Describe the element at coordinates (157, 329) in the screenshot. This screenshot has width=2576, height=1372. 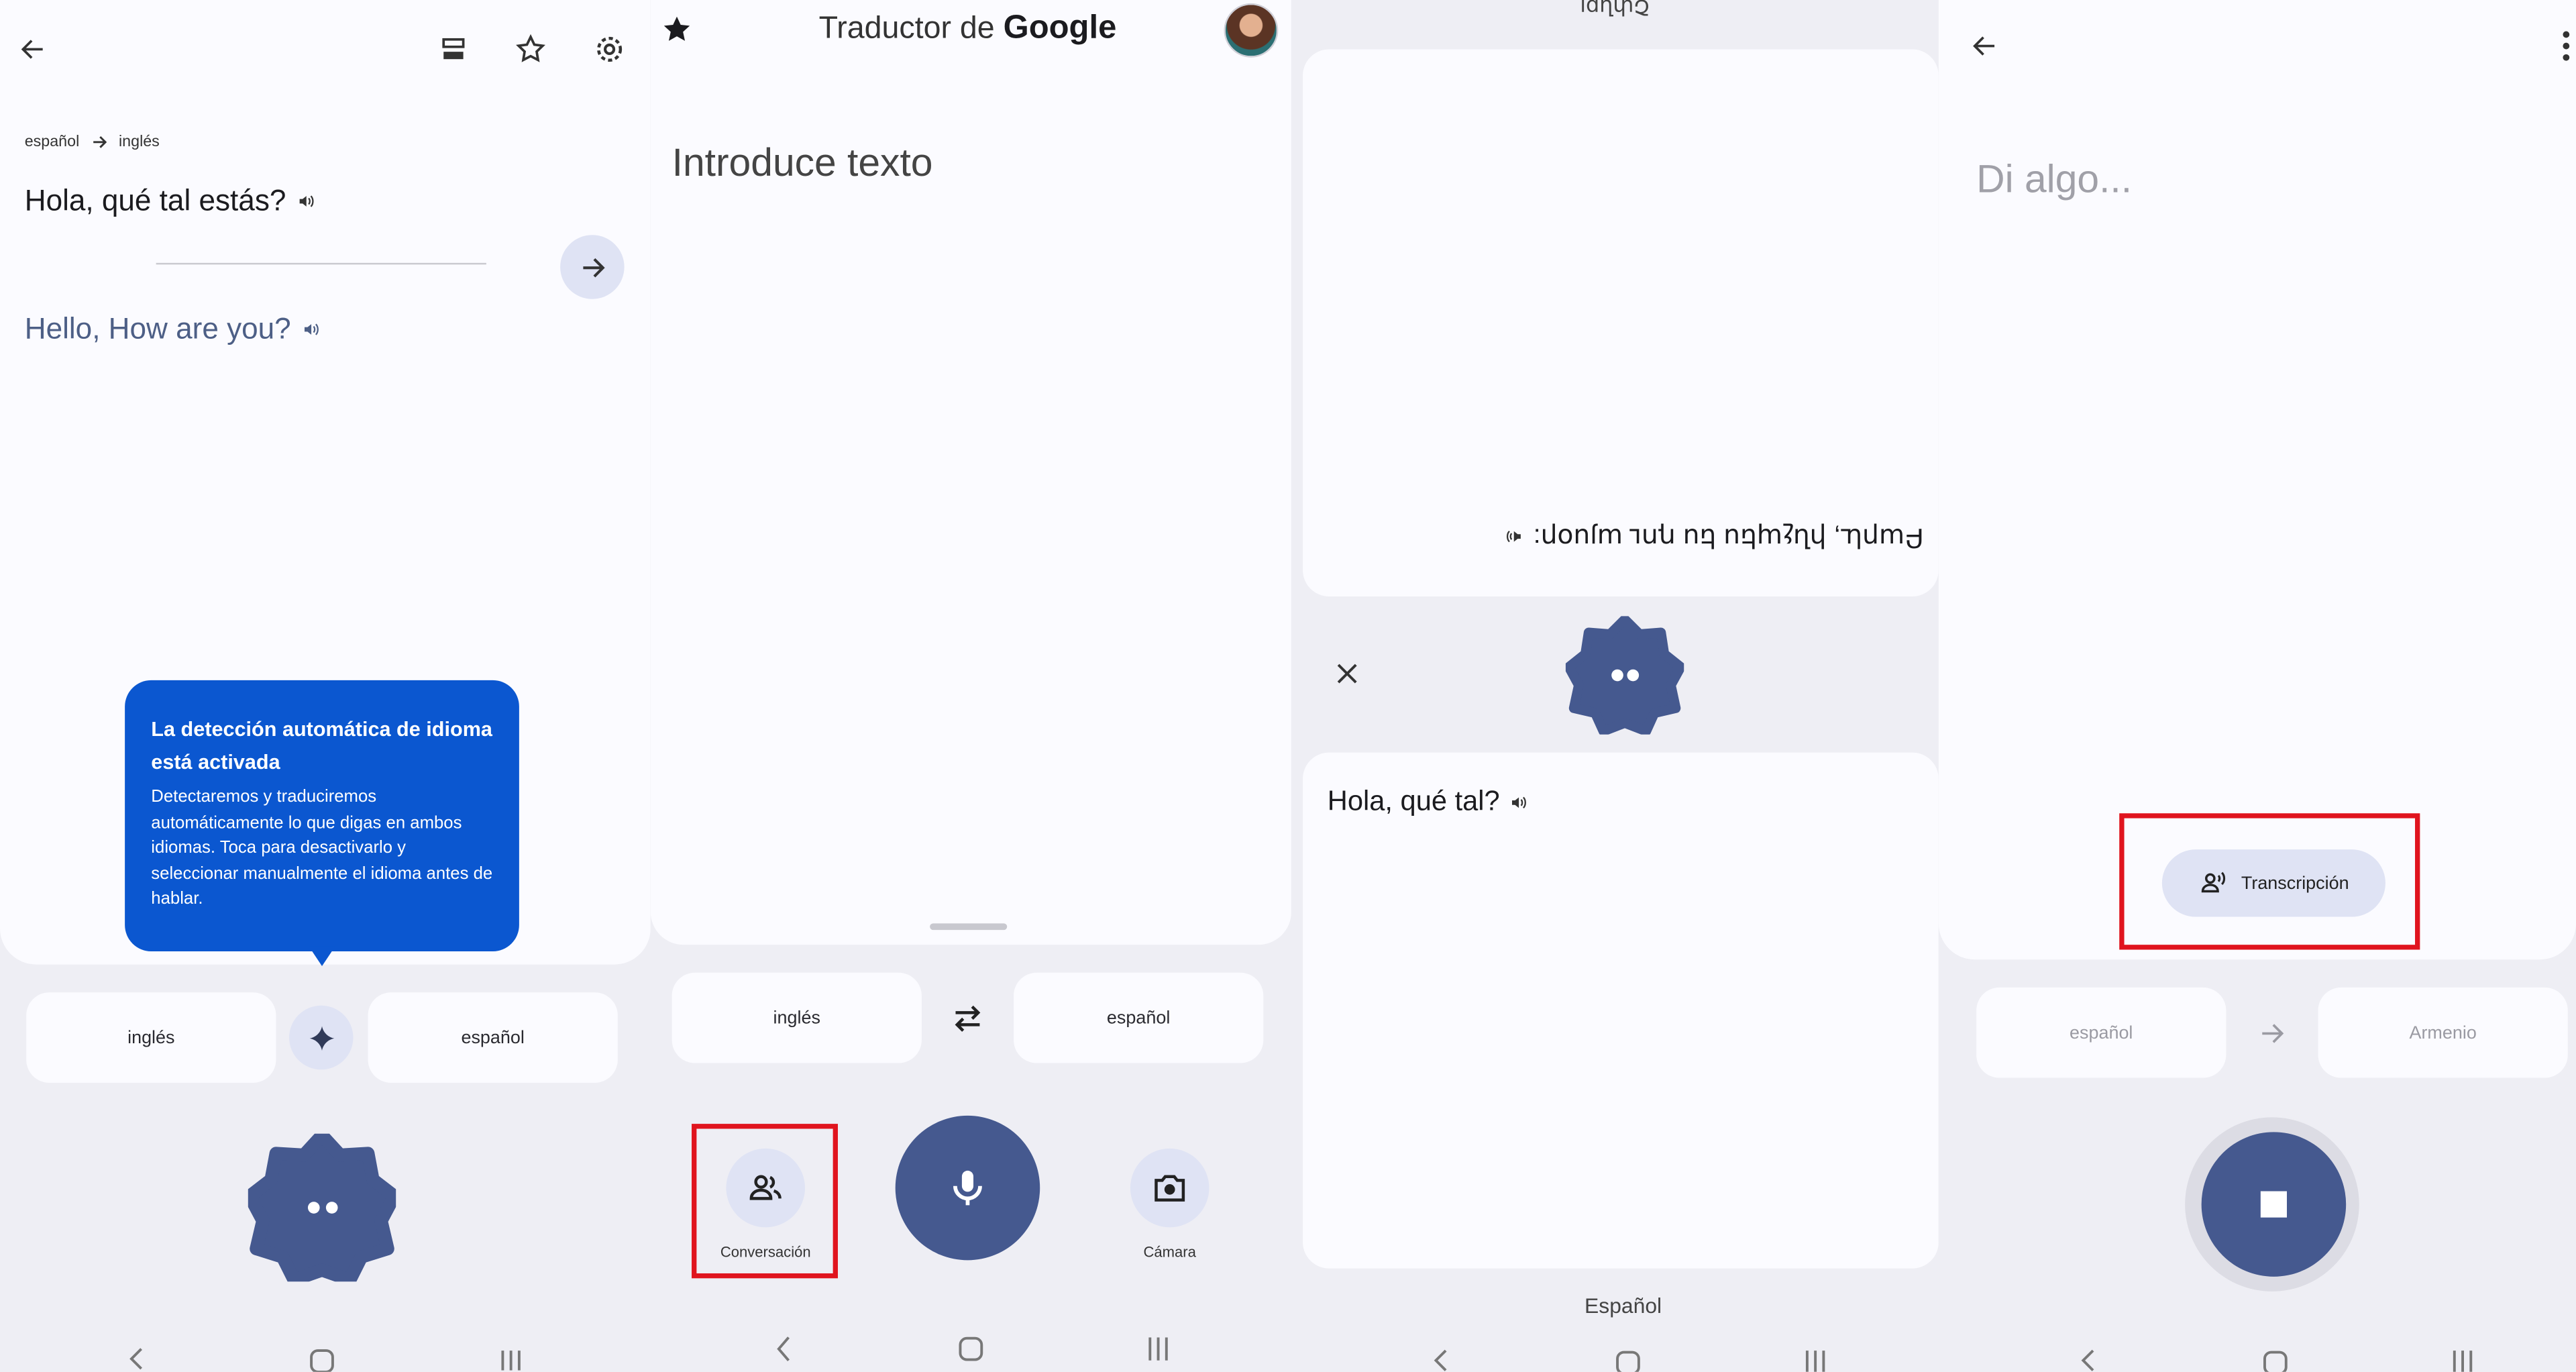
I see `translated-text: Hello, How are you?` at that location.